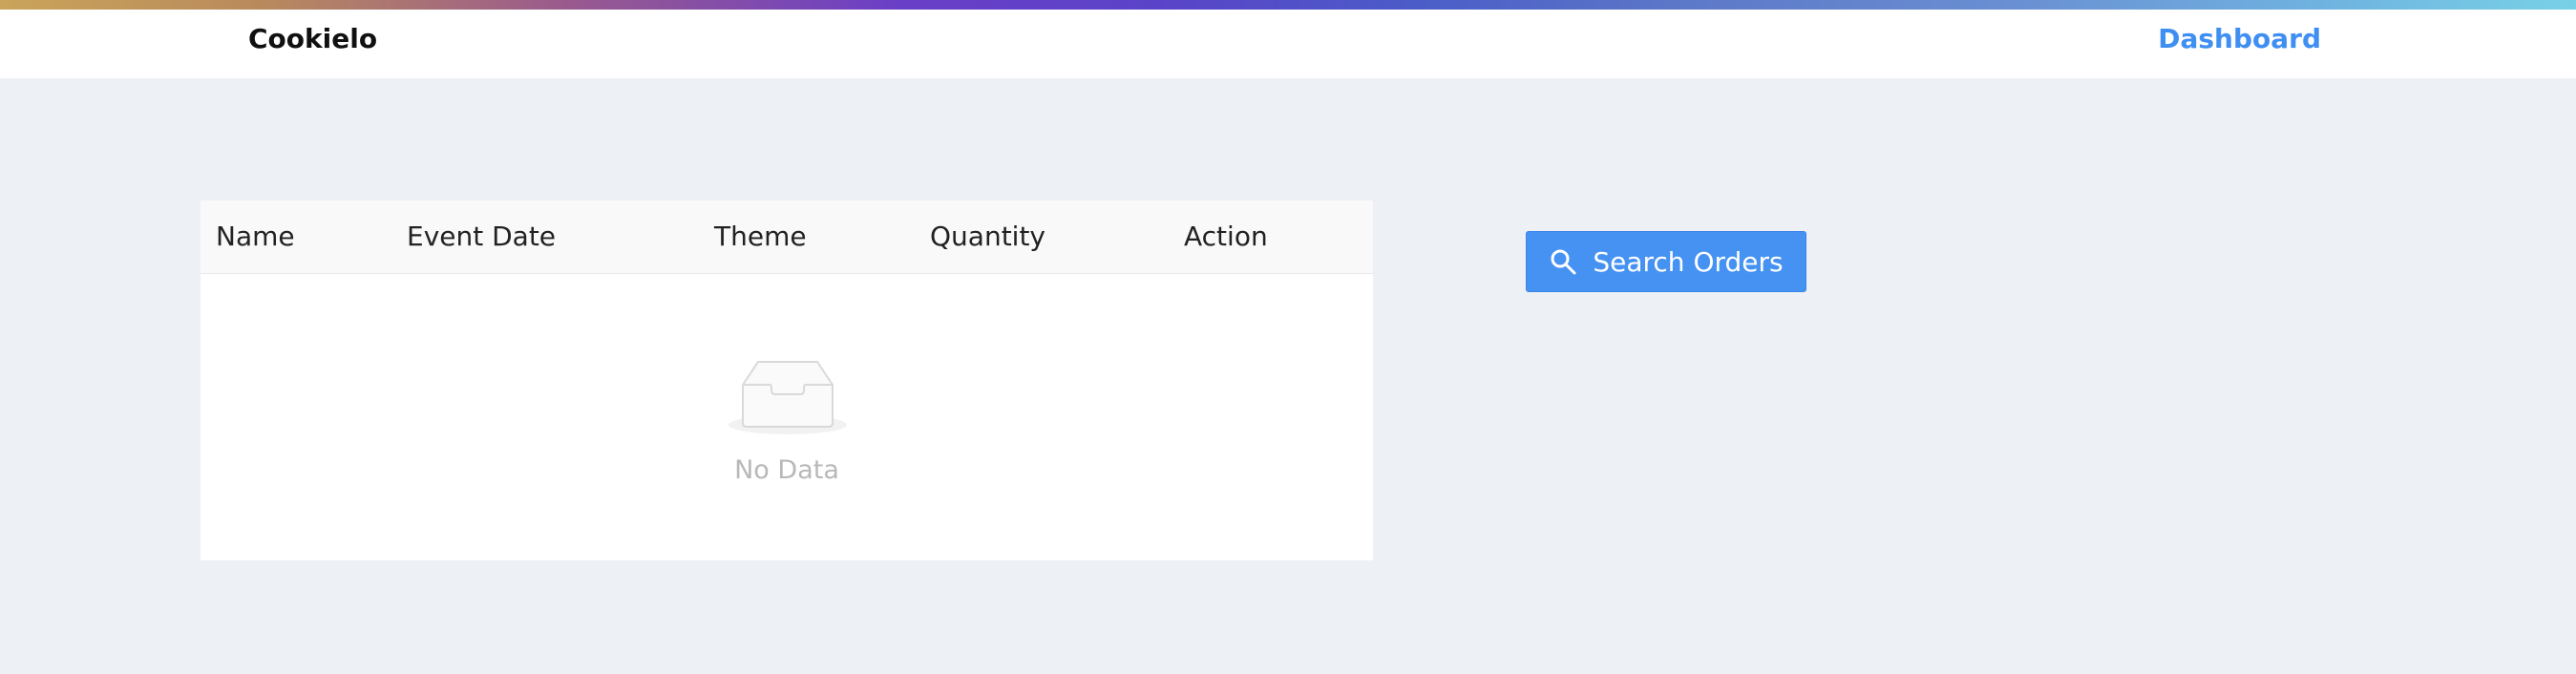 Image resolution: width=2576 pixels, height=674 pixels. Describe the element at coordinates (1688, 261) in the screenshot. I see `search-orders-label: Search Orders` at that location.